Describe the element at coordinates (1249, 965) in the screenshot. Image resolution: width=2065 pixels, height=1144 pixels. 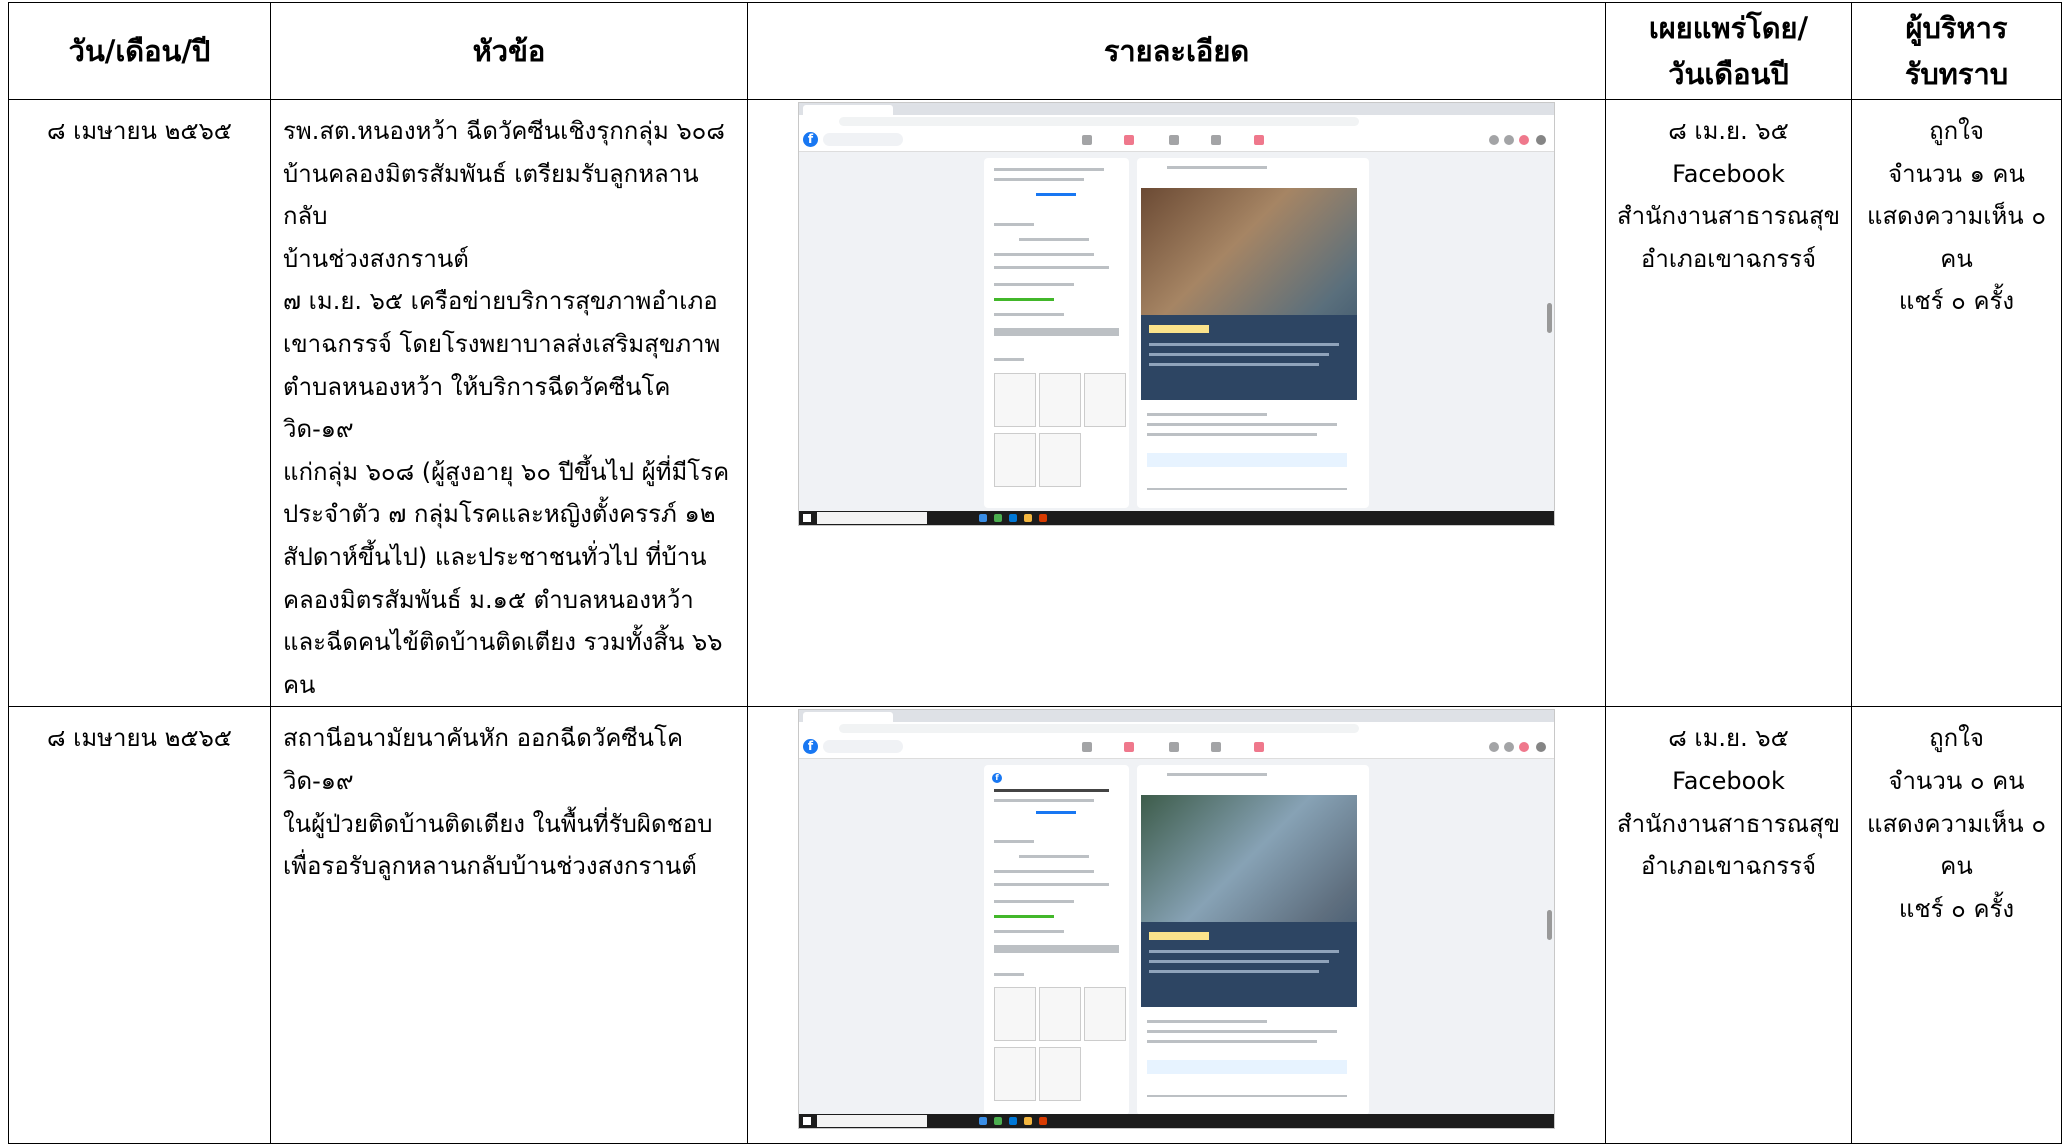
I see `post-banner` at that location.